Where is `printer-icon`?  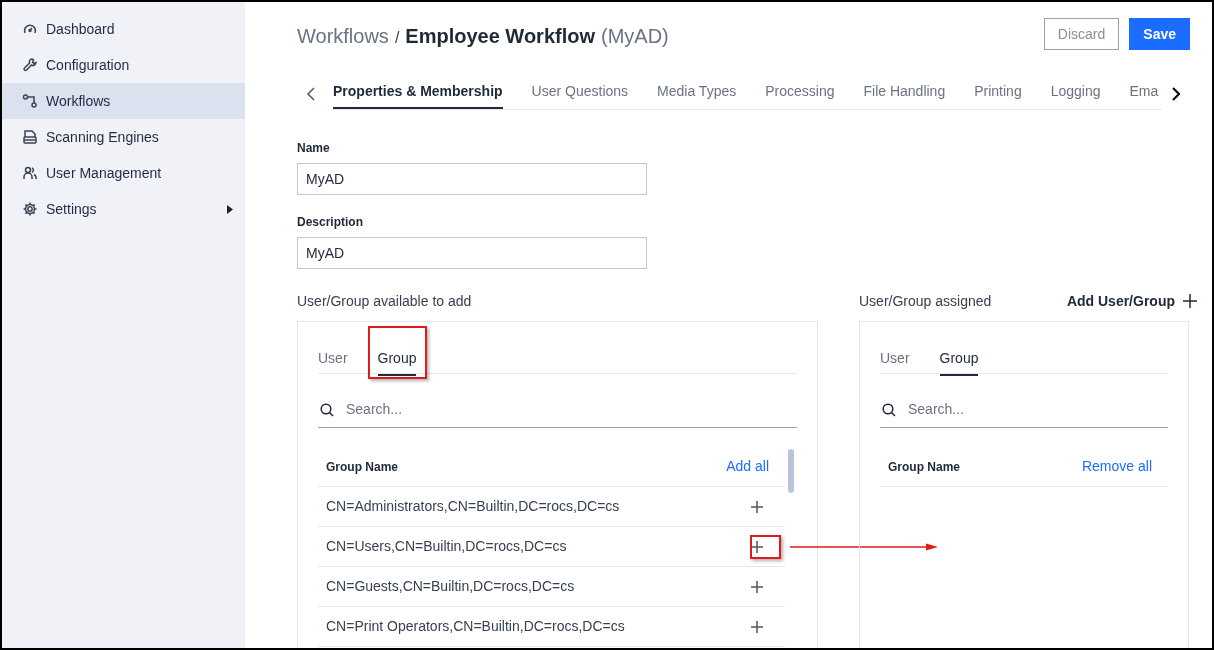 printer-icon is located at coordinates (30, 137).